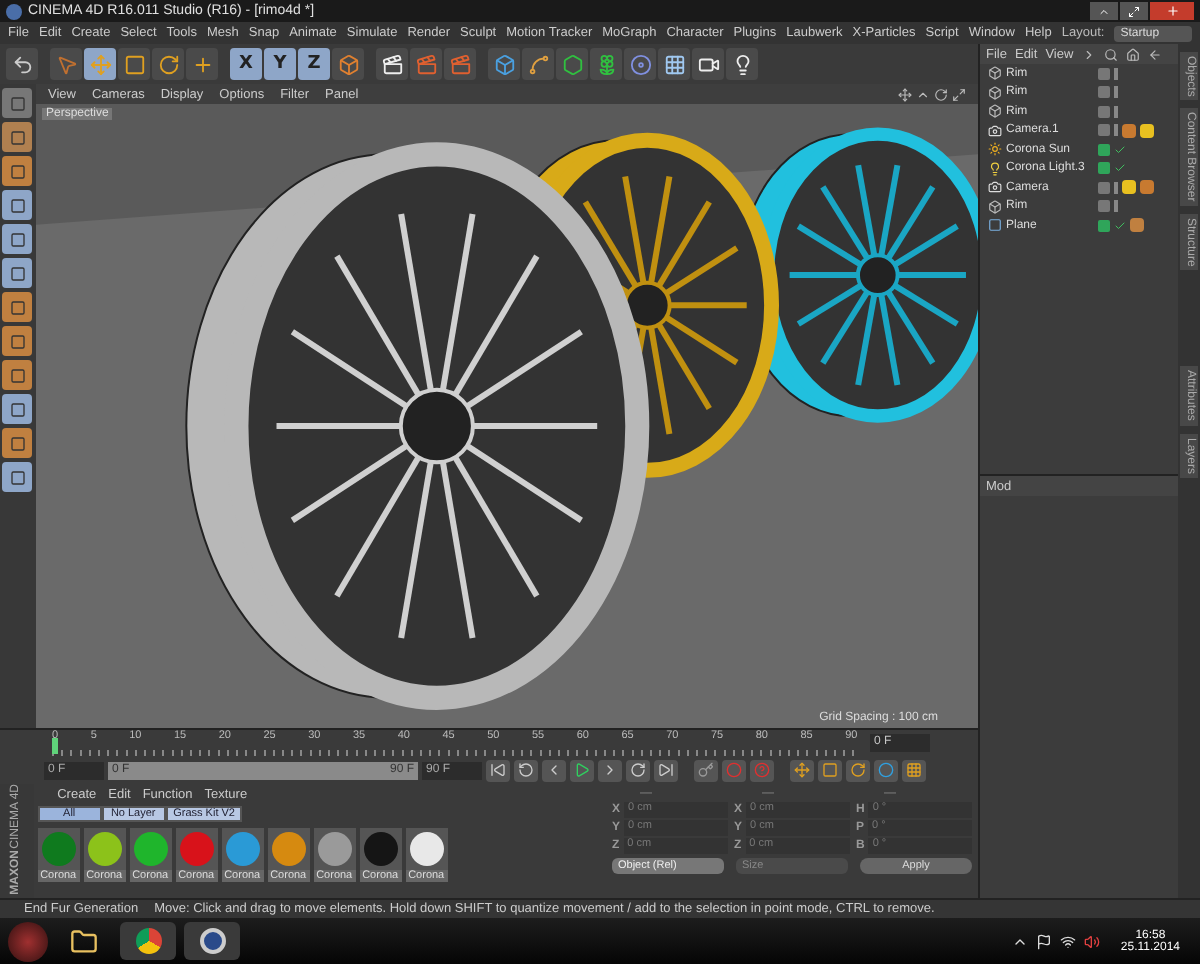 The image size is (1200, 964). What do you see at coordinates (742, 64) in the screenshot?
I see `light-button` at bounding box center [742, 64].